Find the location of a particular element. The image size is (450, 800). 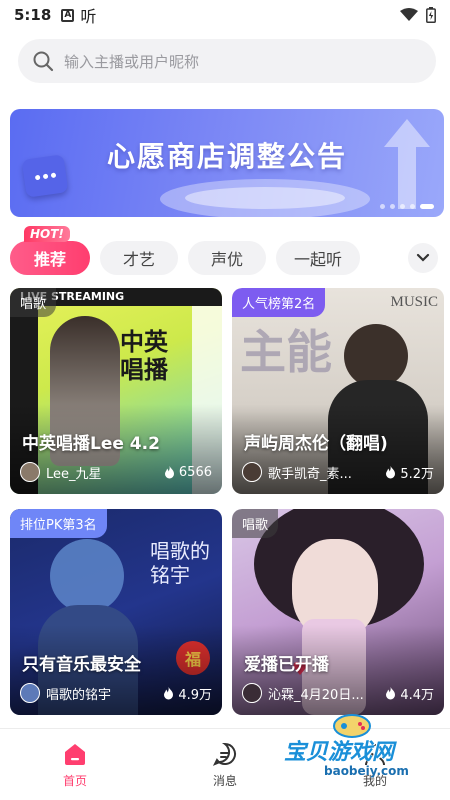

hot-badge: HOT! is located at coordinates (47, 234).